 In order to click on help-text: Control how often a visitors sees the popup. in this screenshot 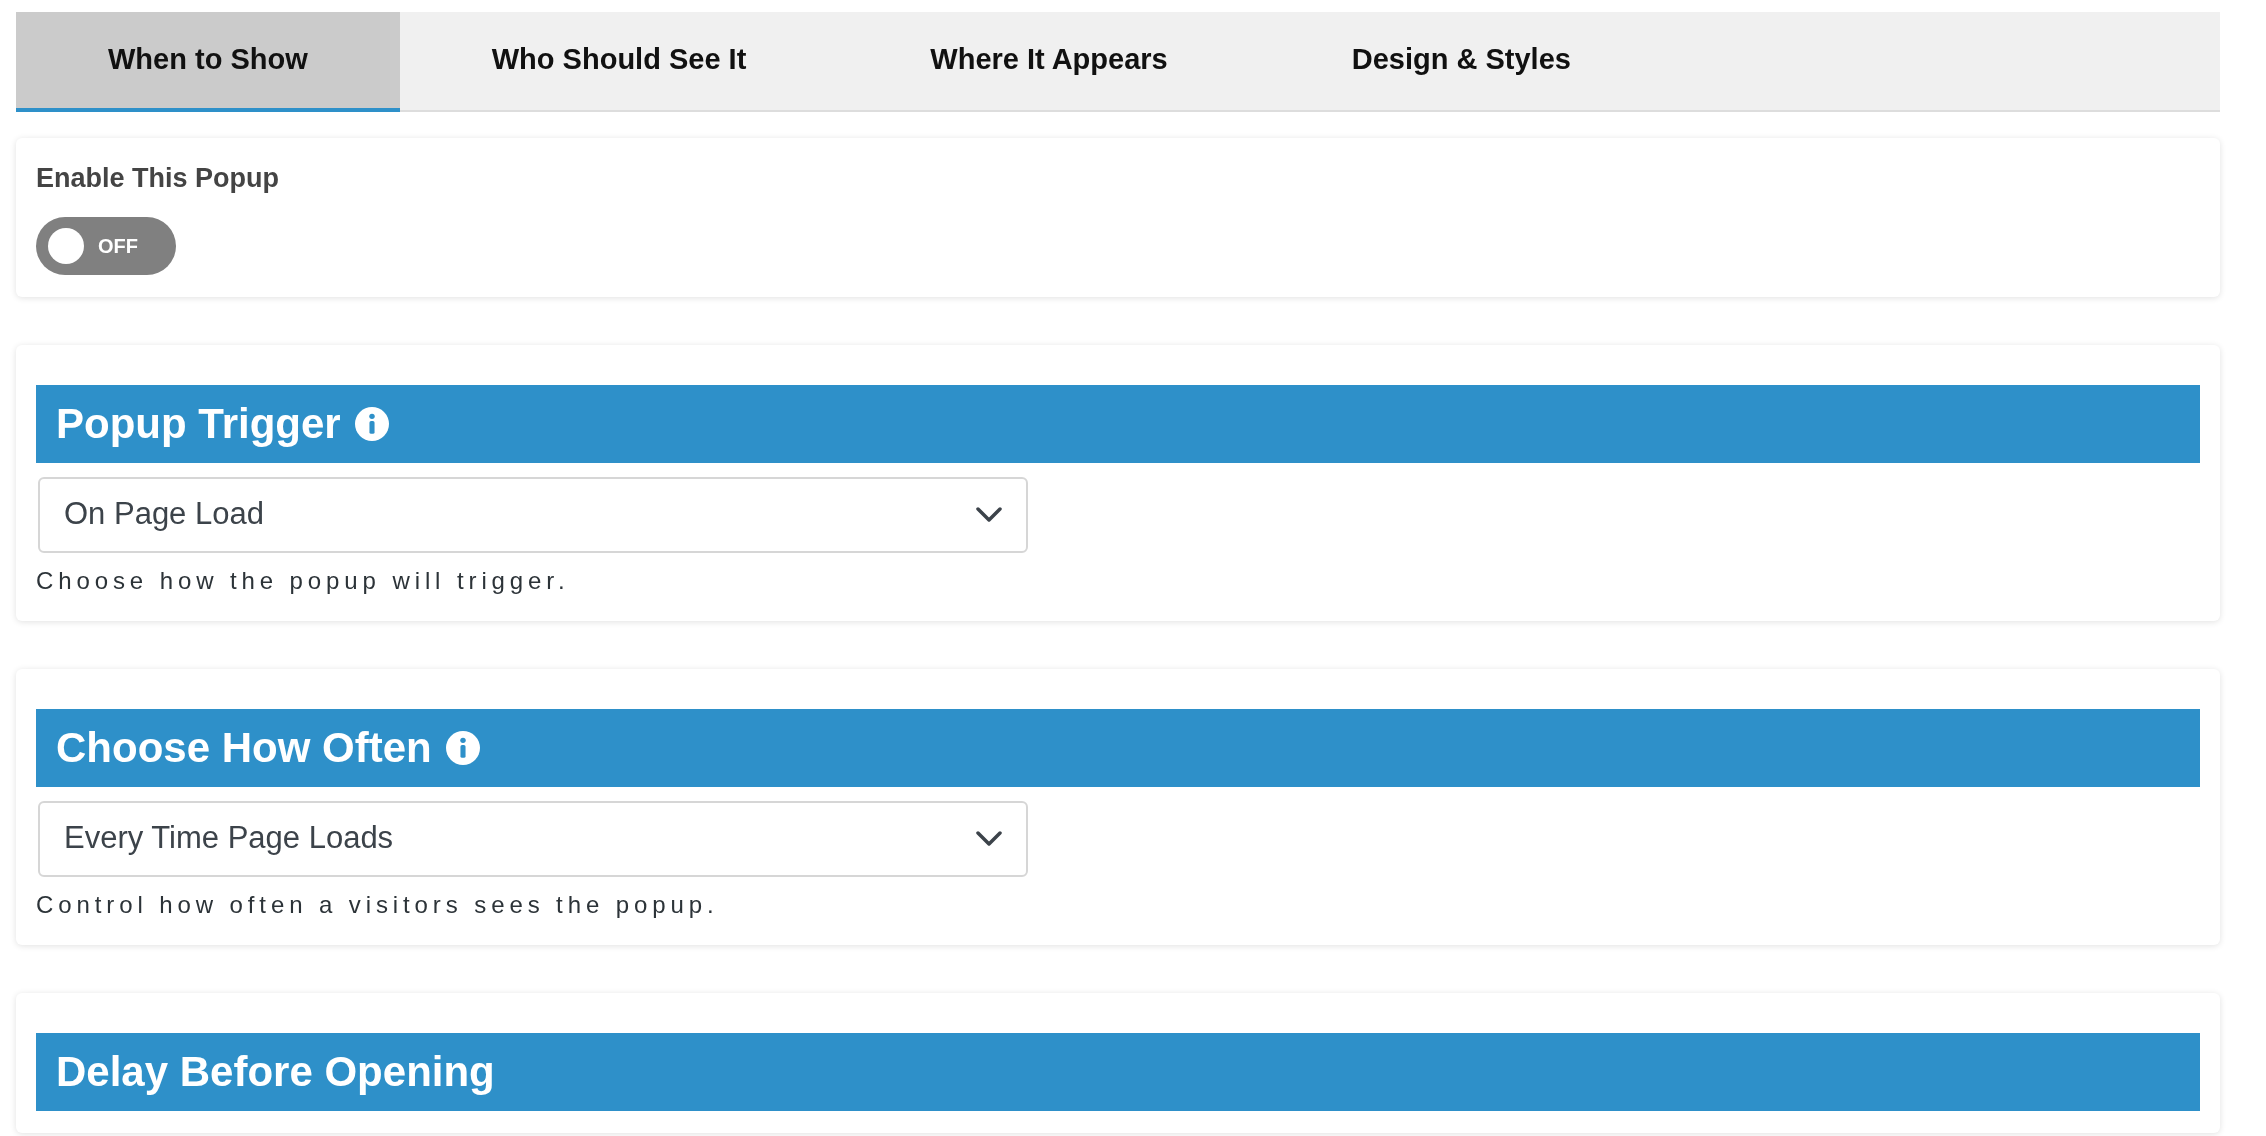, I will do `click(378, 904)`.